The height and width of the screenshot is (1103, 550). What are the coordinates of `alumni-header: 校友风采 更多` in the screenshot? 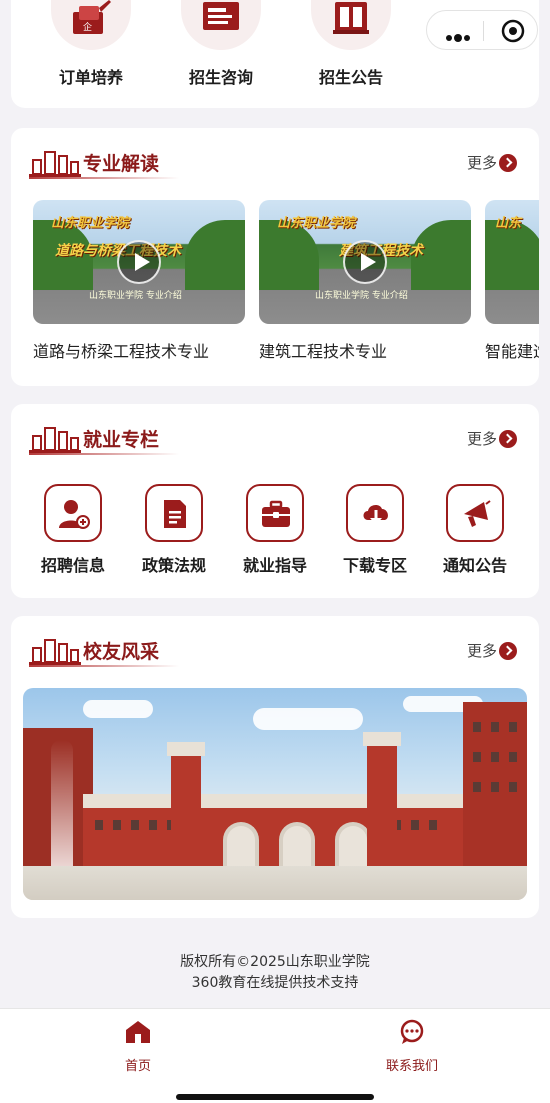 It's located at (275, 646).